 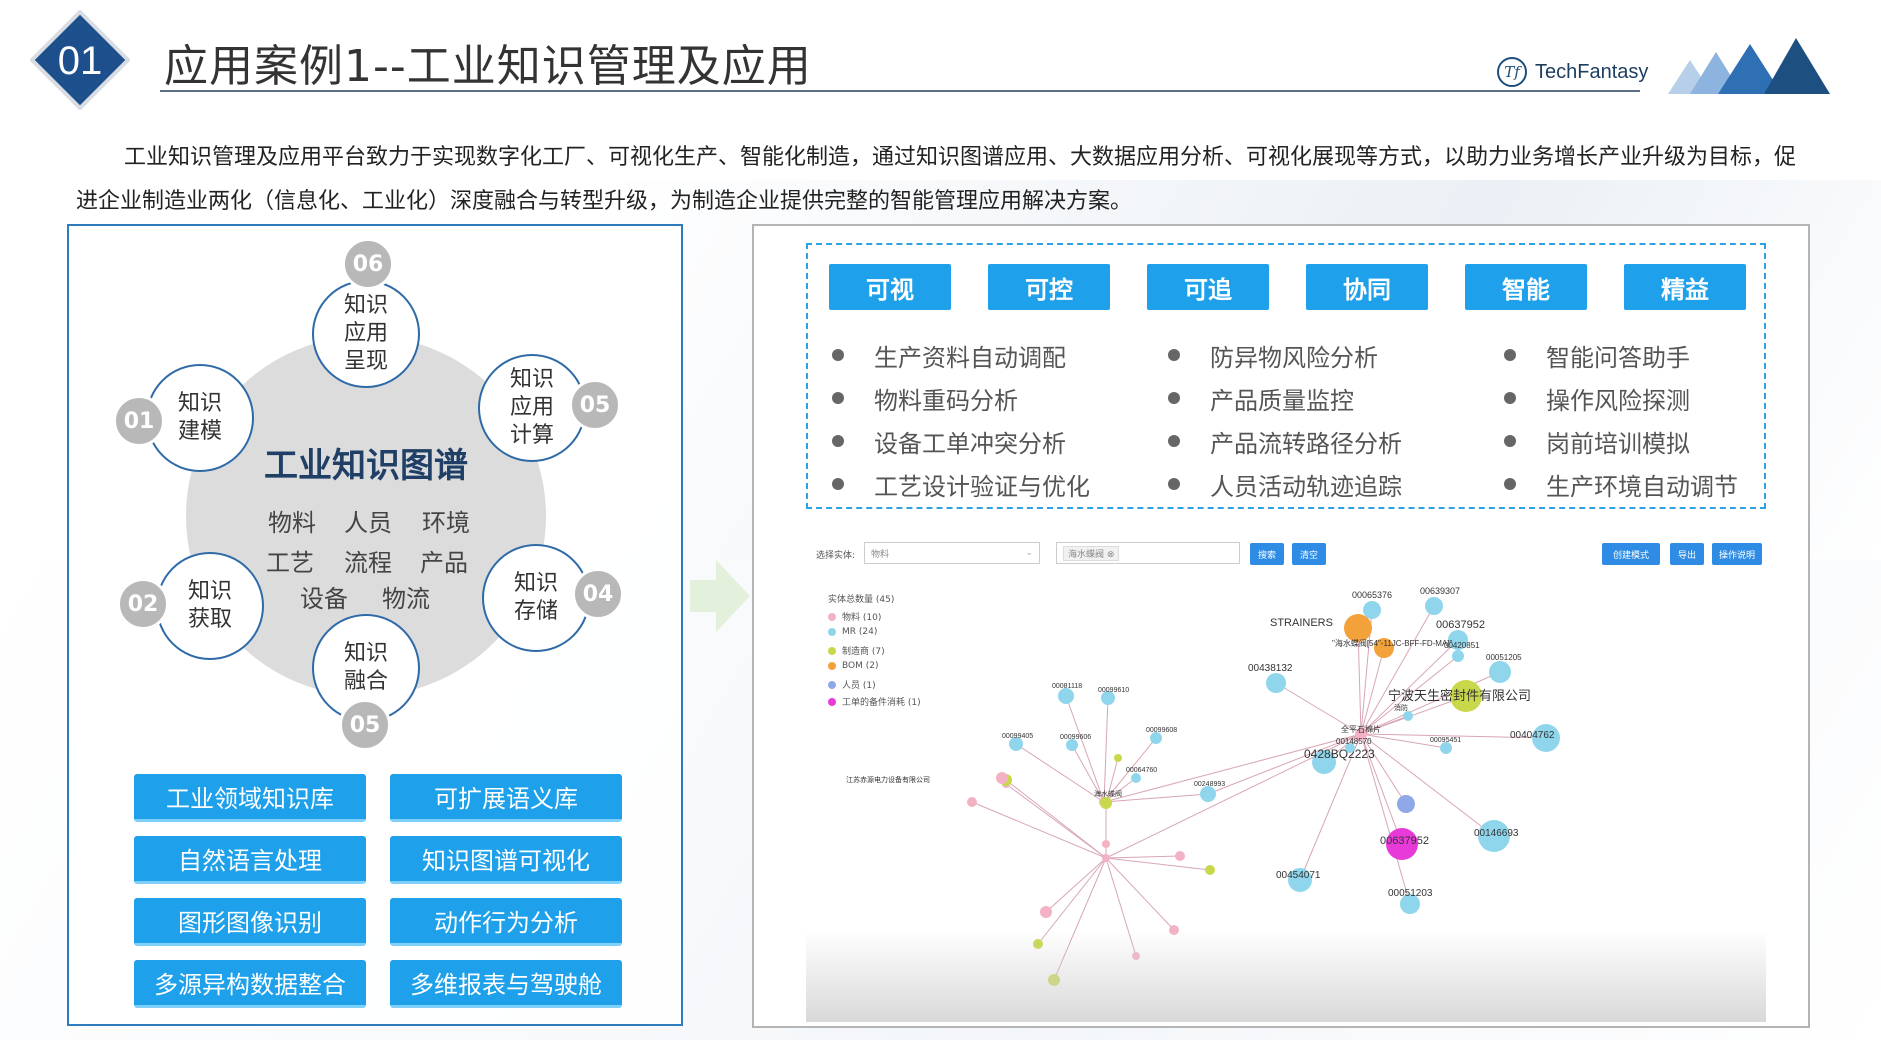 I want to click on brand-name: TechFantasy, so click(x=1592, y=71).